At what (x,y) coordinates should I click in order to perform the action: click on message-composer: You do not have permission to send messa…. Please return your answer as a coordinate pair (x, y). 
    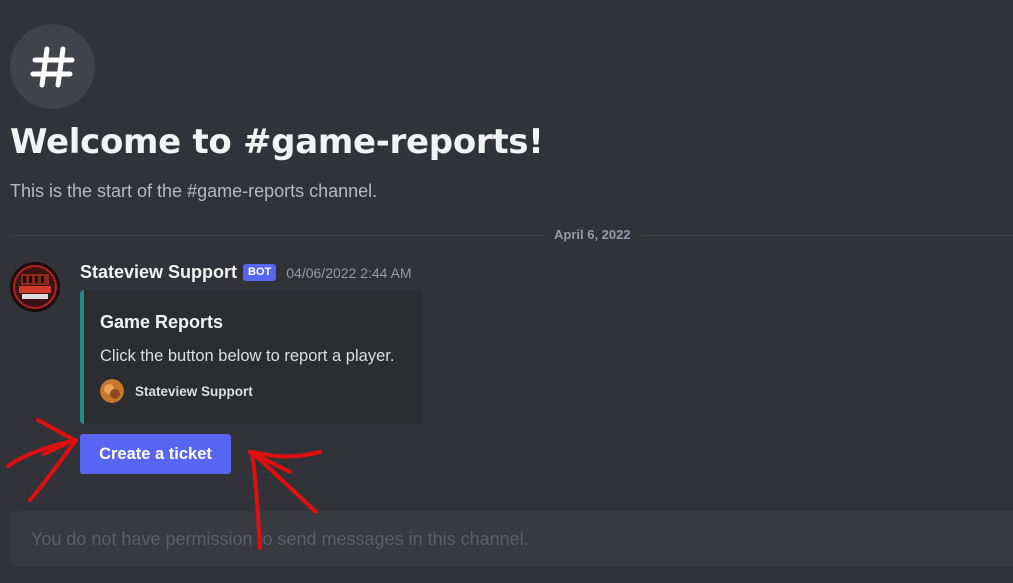
    Looking at the image, I should click on (511, 539).